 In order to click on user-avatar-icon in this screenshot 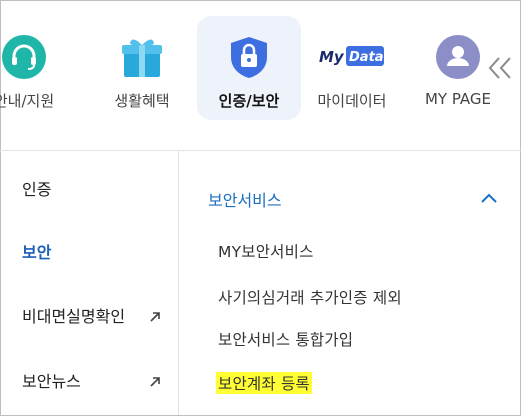, I will do `click(458, 57)`.